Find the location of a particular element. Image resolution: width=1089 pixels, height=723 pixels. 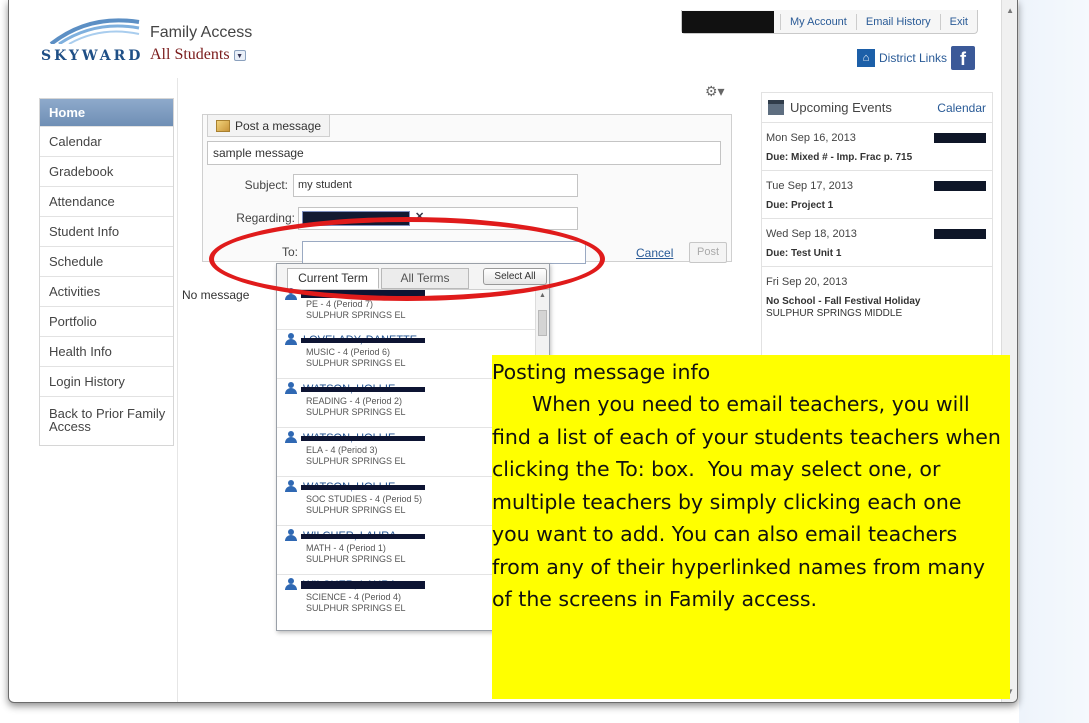

post-tab-label: Post a message is located at coordinates (278, 125).